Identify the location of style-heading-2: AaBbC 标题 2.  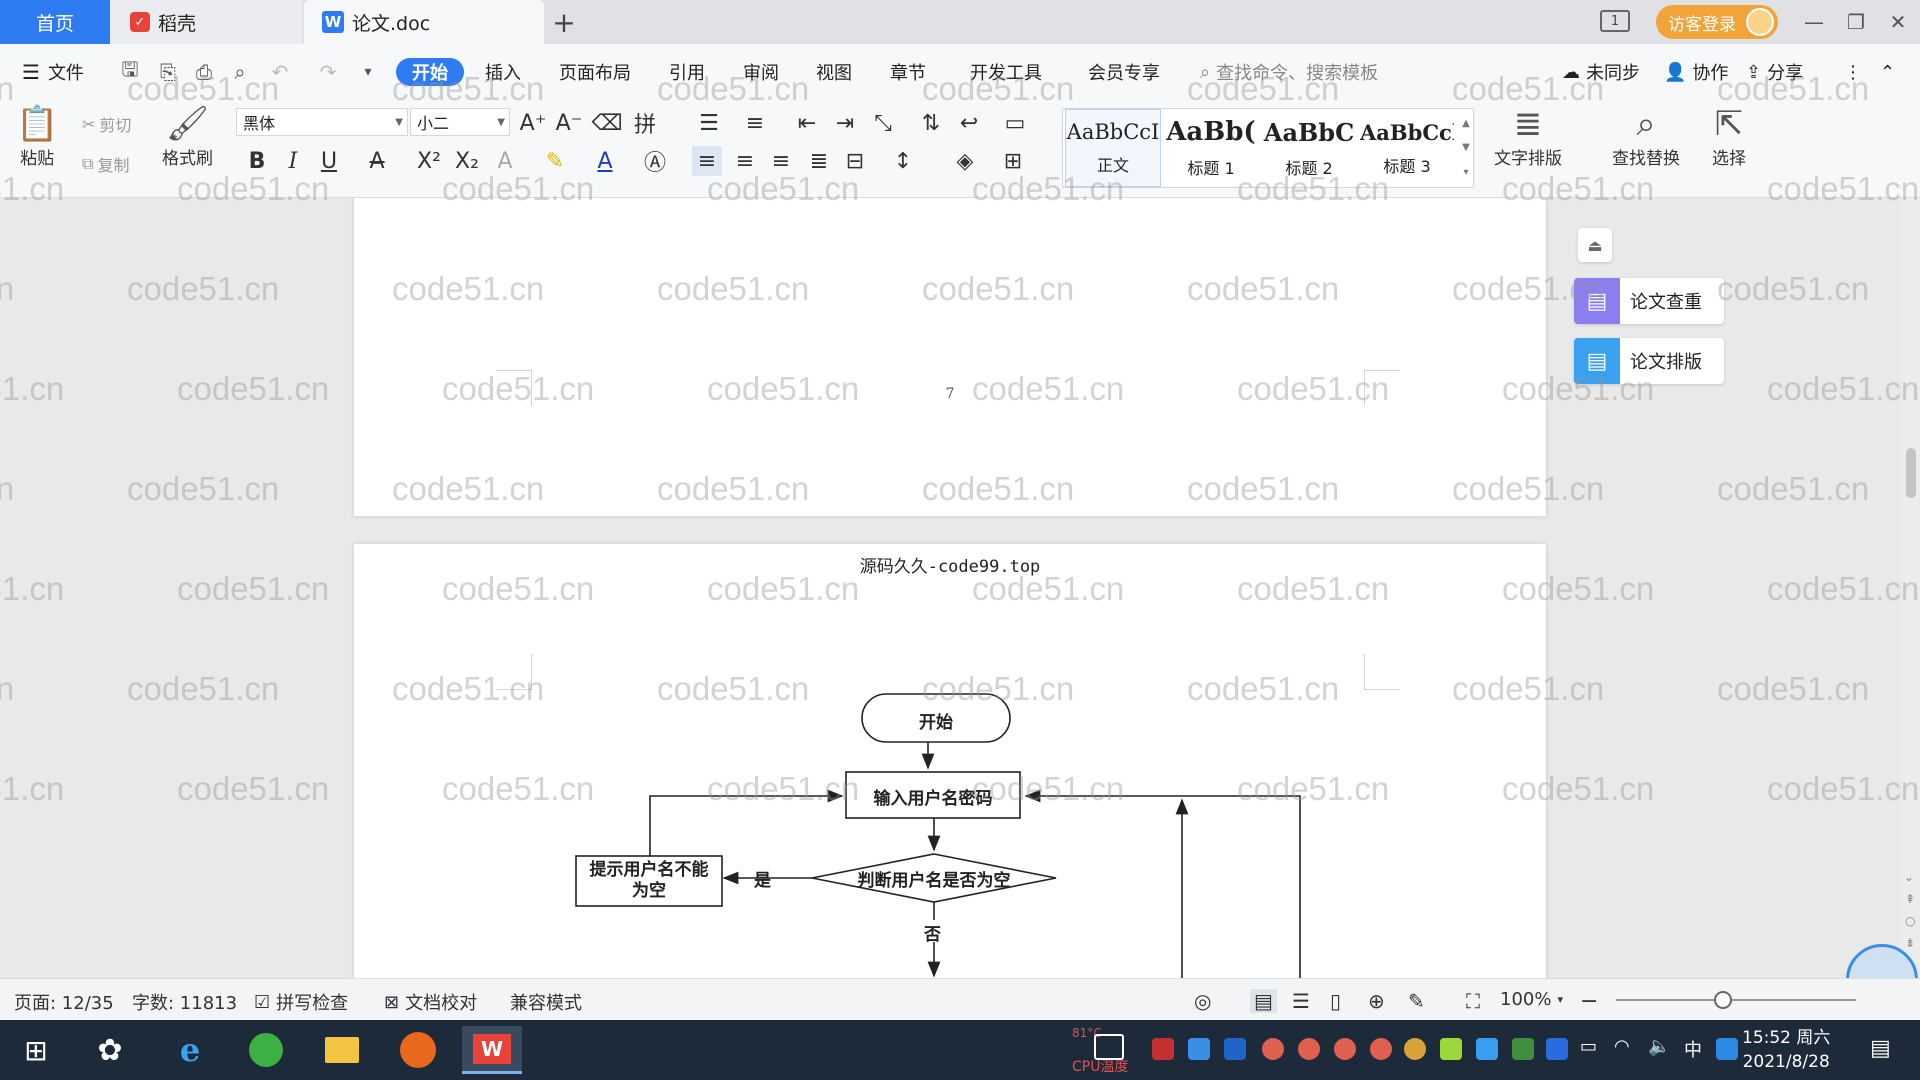
(1309, 148).